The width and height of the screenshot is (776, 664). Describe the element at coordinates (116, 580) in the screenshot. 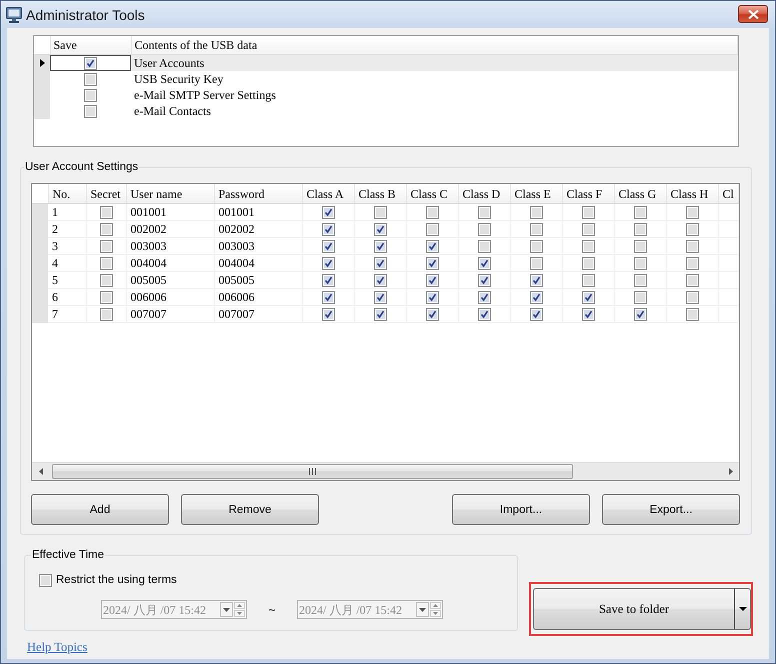

I see `checkbox-label: Restrict the using terms` at that location.